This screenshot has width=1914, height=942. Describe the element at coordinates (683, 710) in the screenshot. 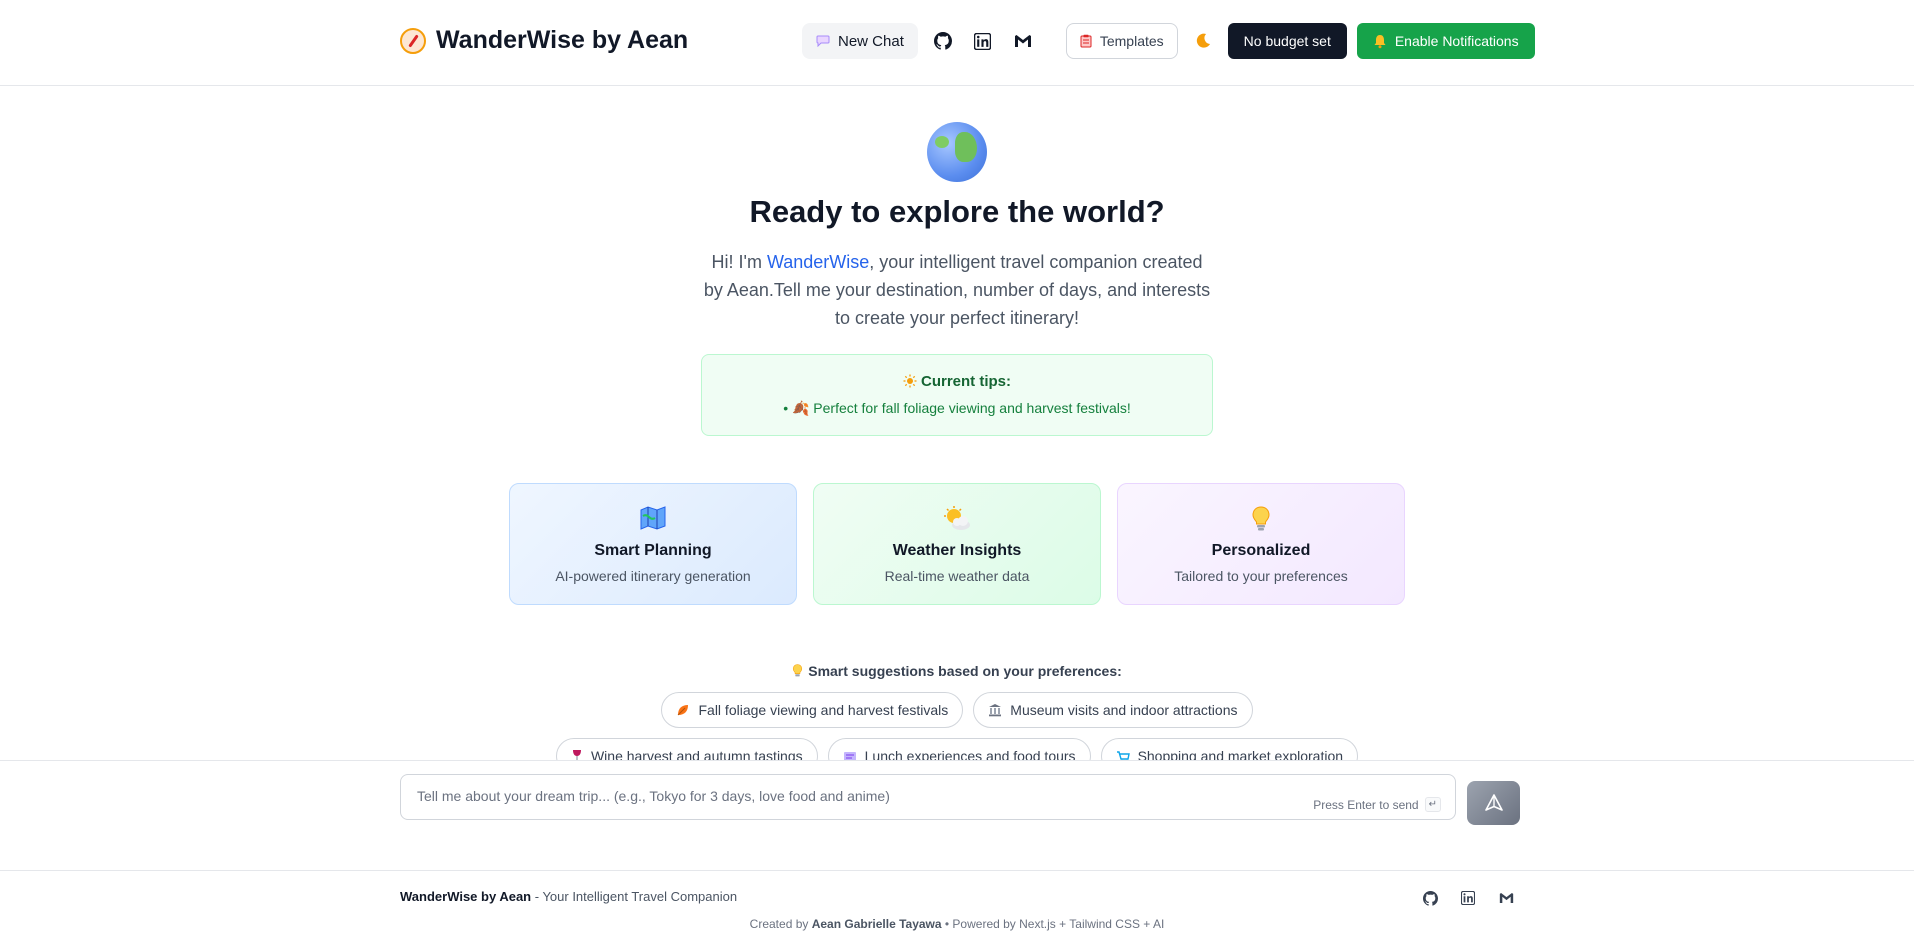

I see `leaf-icon` at that location.